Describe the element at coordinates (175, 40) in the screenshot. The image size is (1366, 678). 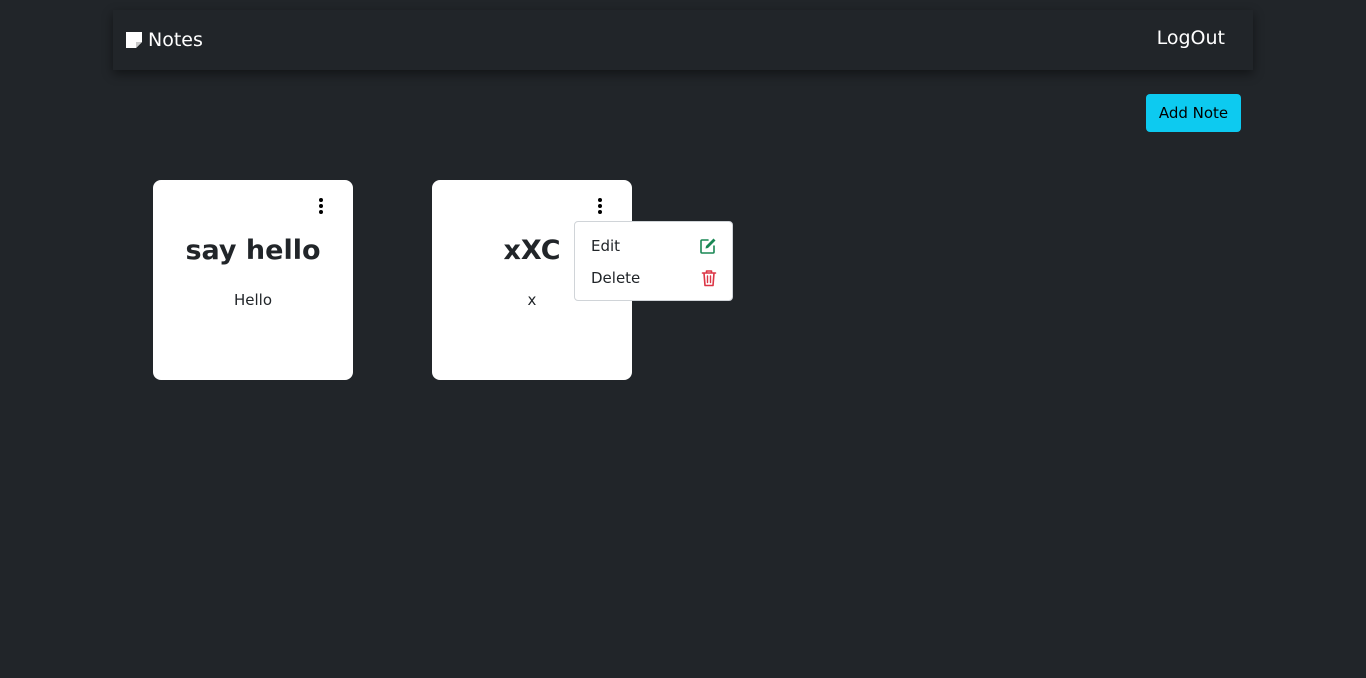
I see `brand-label: Notes` at that location.